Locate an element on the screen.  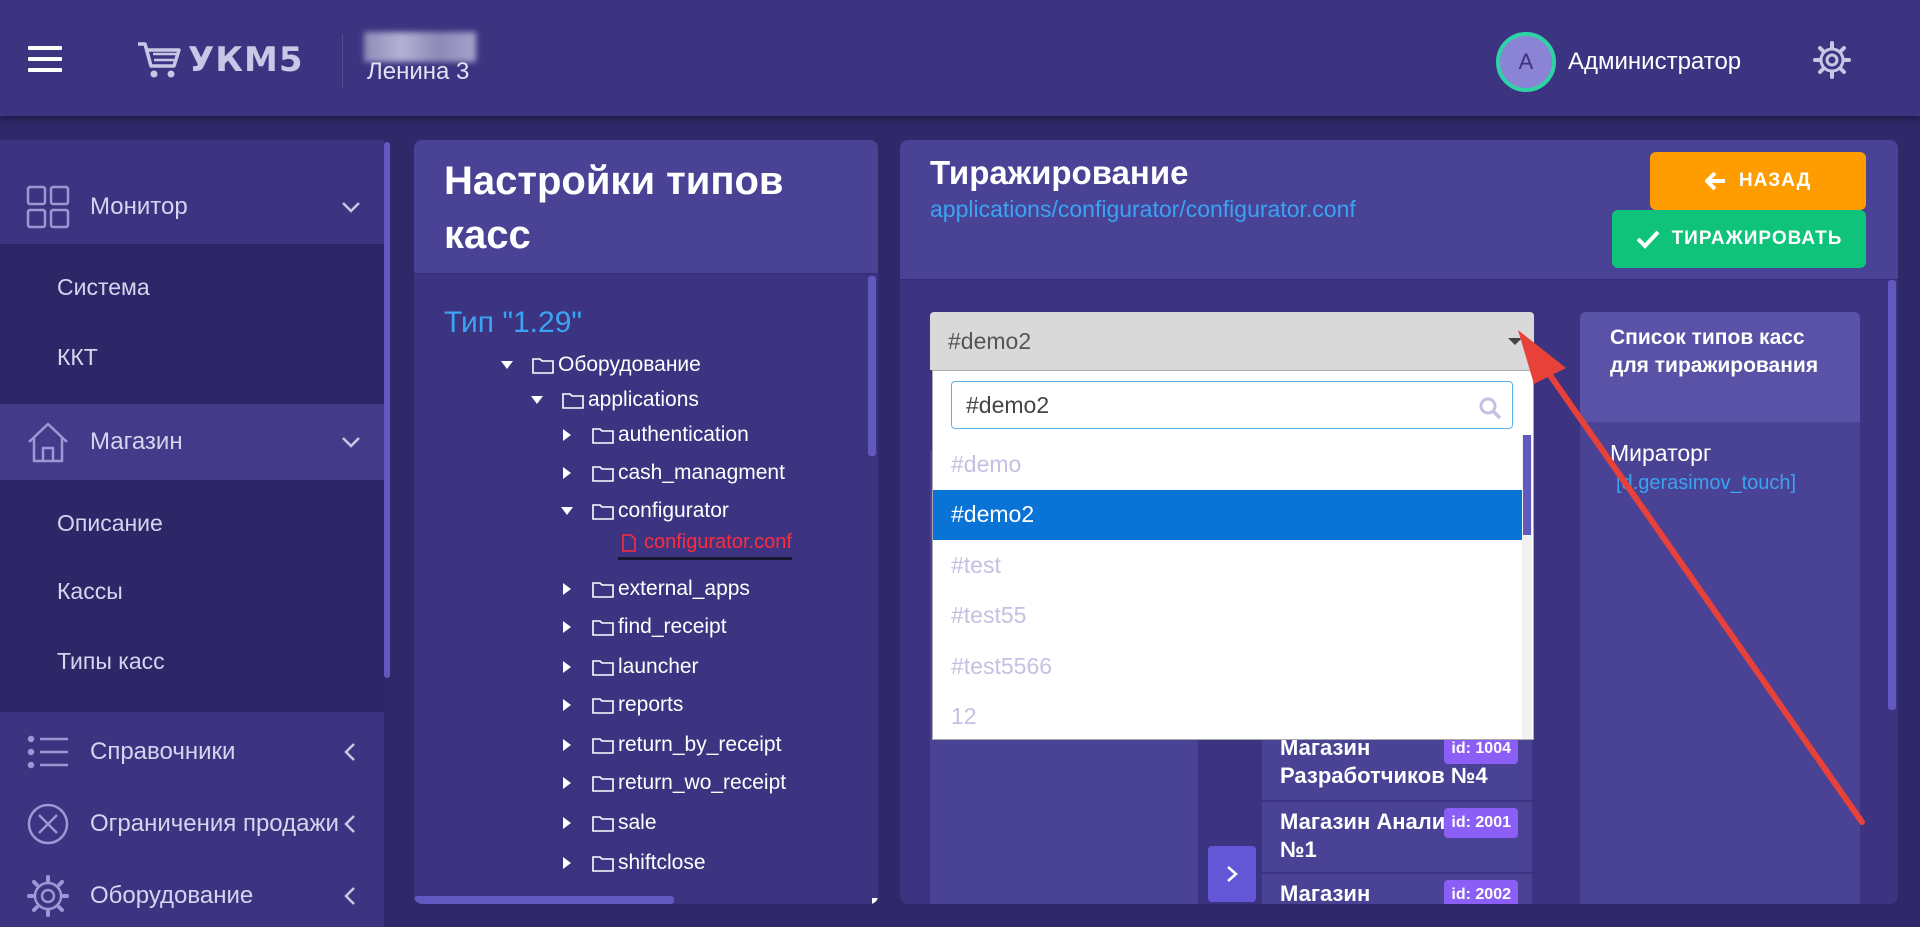
tree-folder: external_apps is located at coordinates (655, 589).